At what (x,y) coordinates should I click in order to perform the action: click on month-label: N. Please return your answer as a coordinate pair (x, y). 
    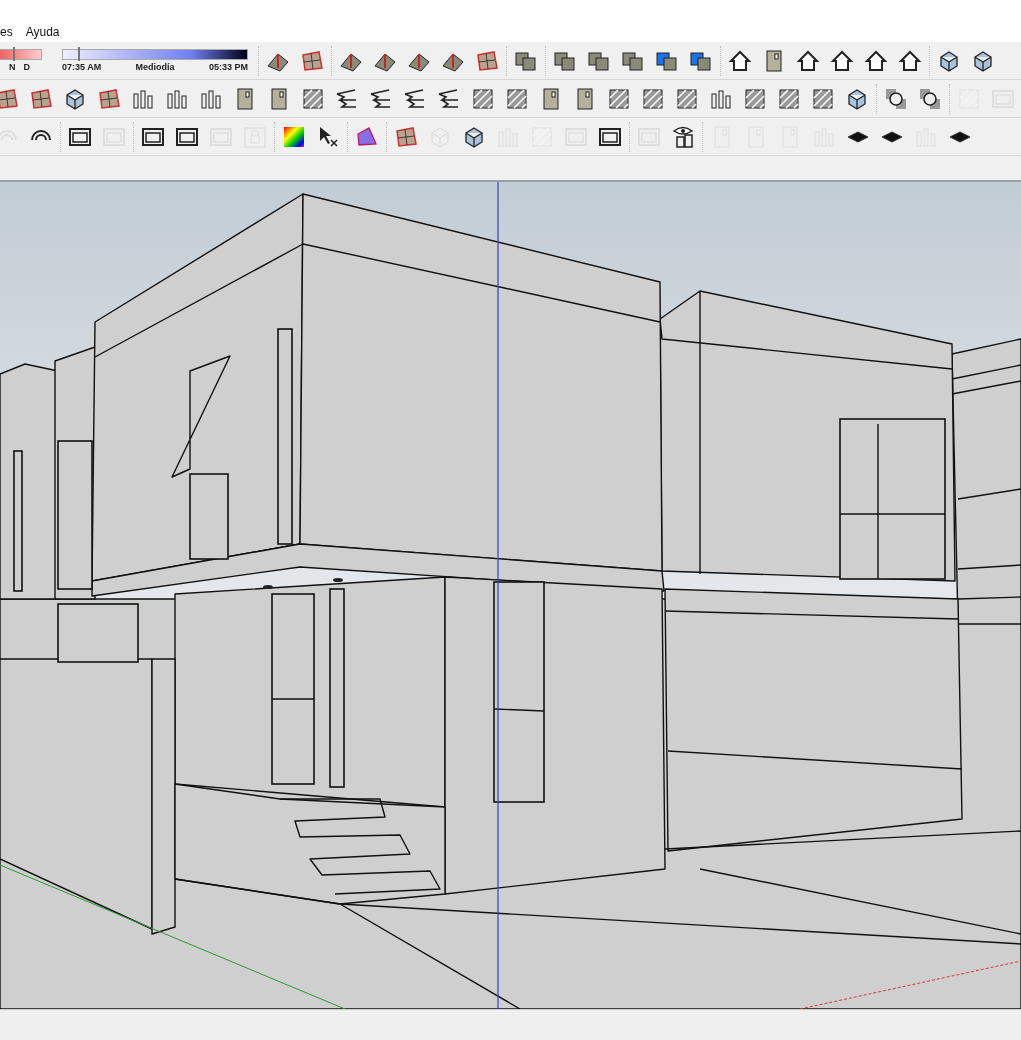
    Looking at the image, I should click on (12, 67).